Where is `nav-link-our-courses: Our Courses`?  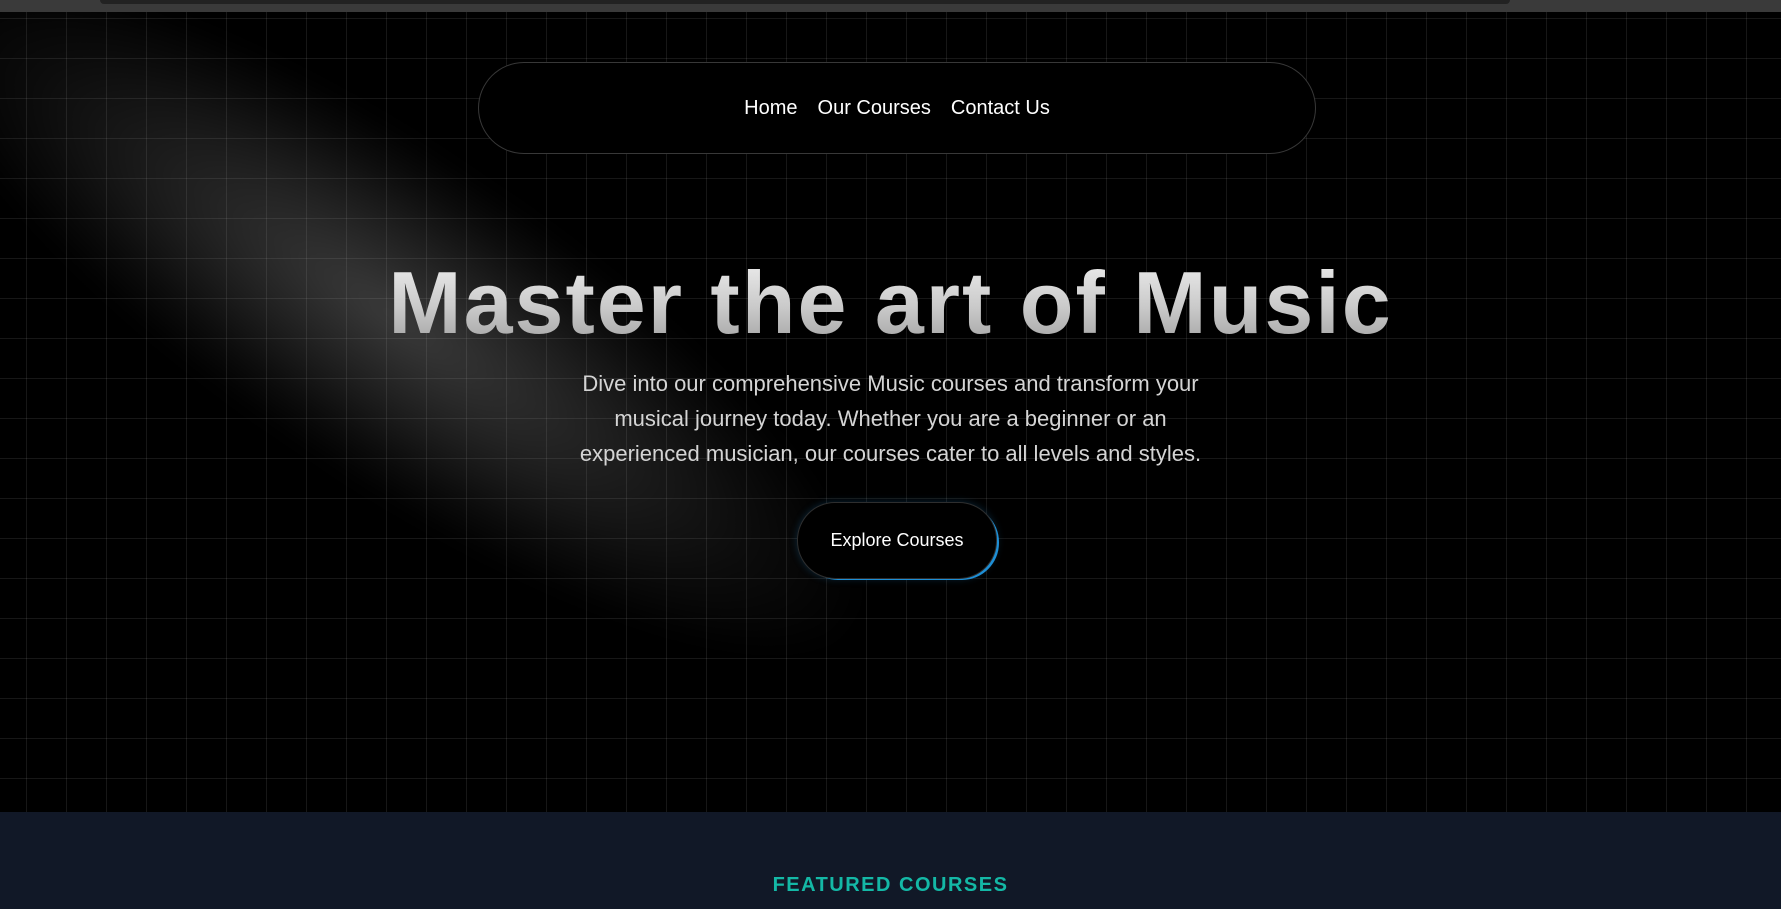
nav-link-our-courses: Our Courses is located at coordinates (874, 108).